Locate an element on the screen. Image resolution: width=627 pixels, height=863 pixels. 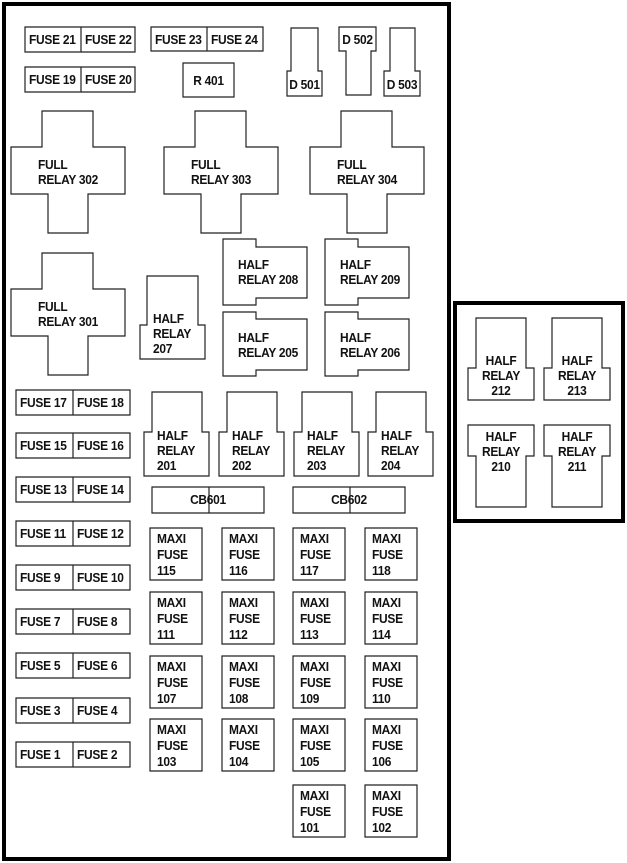
maxi-fuse-label-line-3: 105 is located at coordinates (310, 761).